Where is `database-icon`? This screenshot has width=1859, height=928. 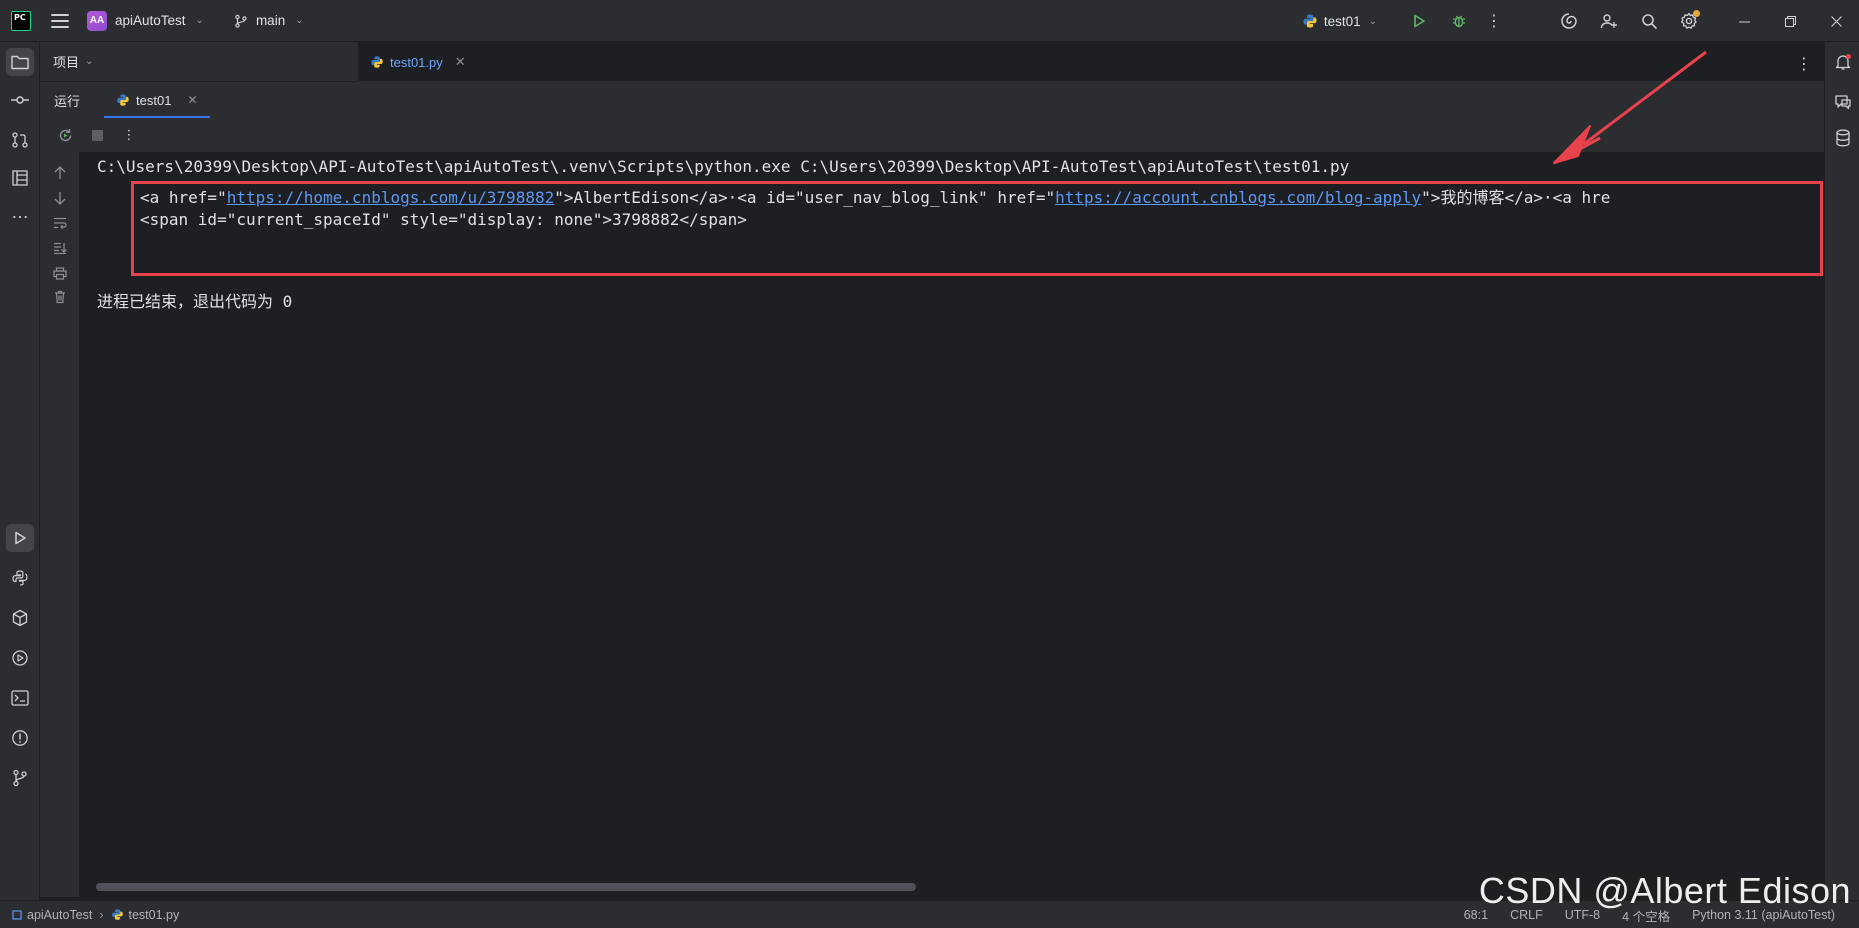 database-icon is located at coordinates (1843, 138).